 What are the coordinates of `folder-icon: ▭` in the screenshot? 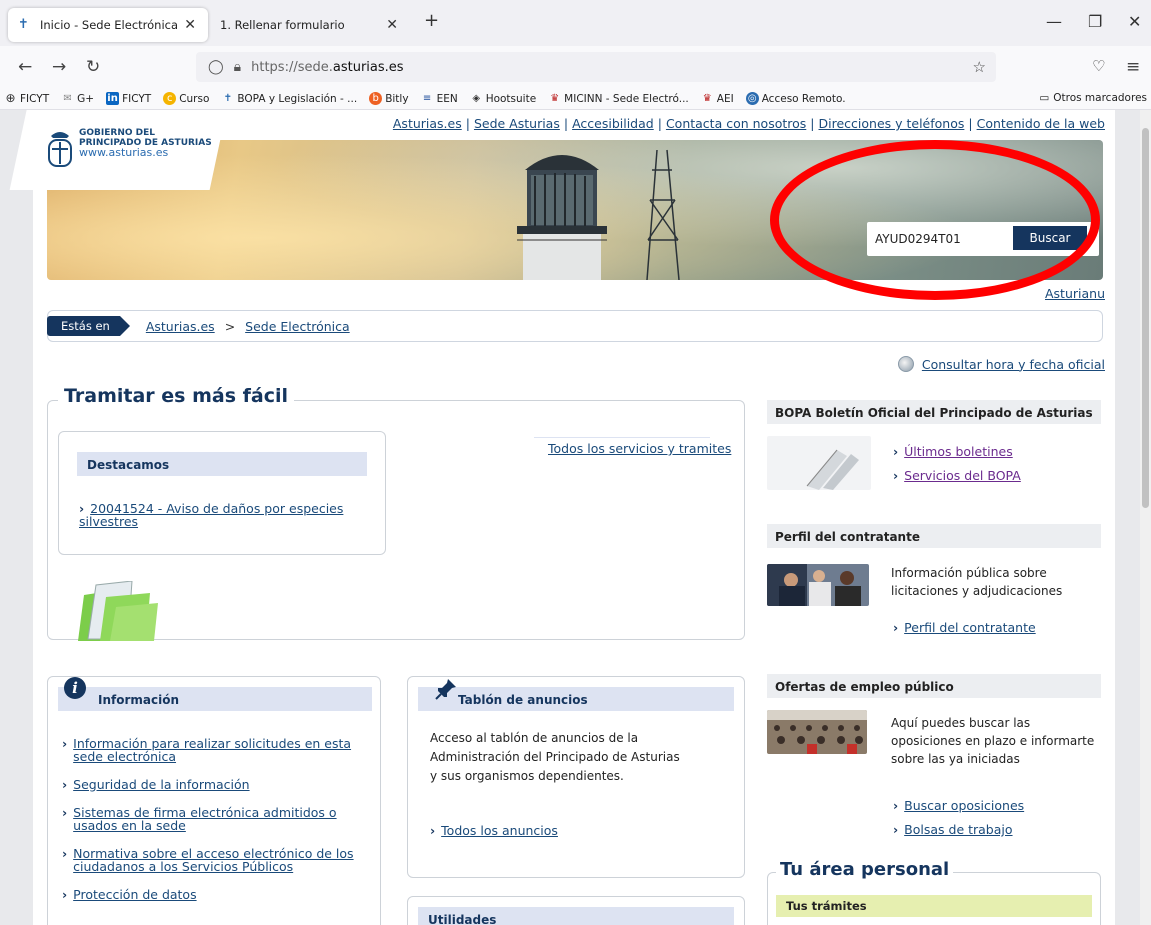 It's located at (1044, 98).